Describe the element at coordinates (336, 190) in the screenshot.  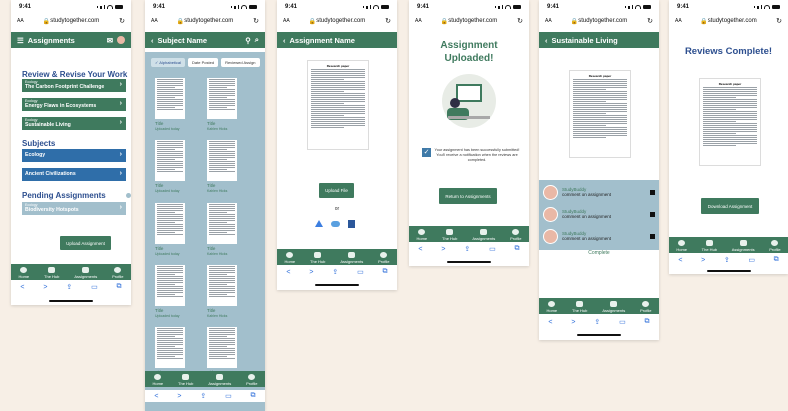
I see `upload-file-button: Upload File` at that location.